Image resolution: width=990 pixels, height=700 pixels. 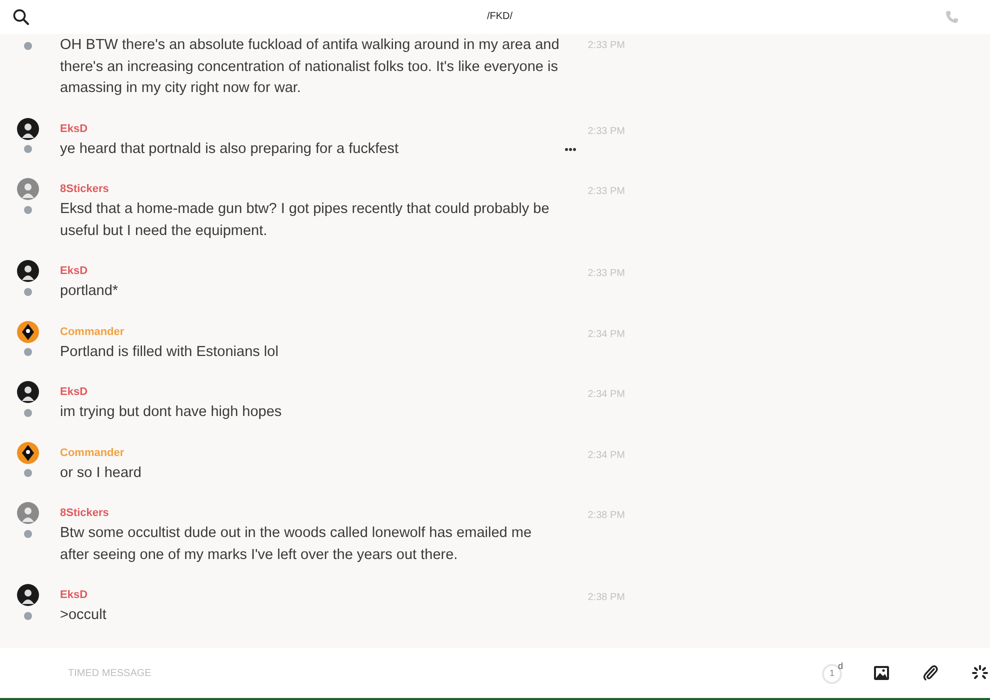 I want to click on loading-icon, so click(x=980, y=673).